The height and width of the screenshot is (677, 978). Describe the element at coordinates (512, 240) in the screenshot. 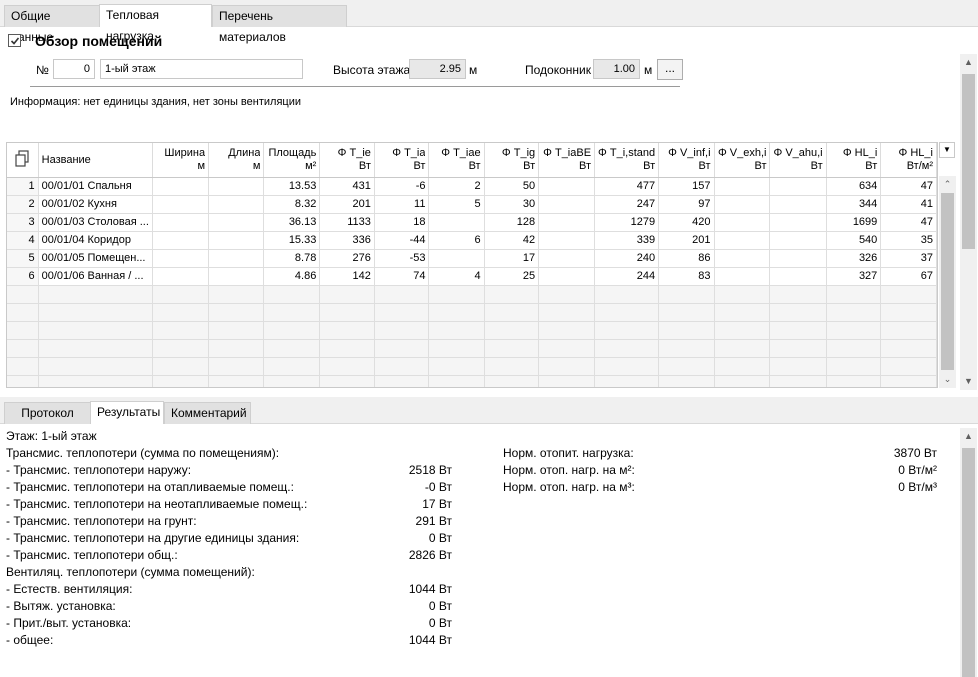

I see `table-cell: 42` at that location.